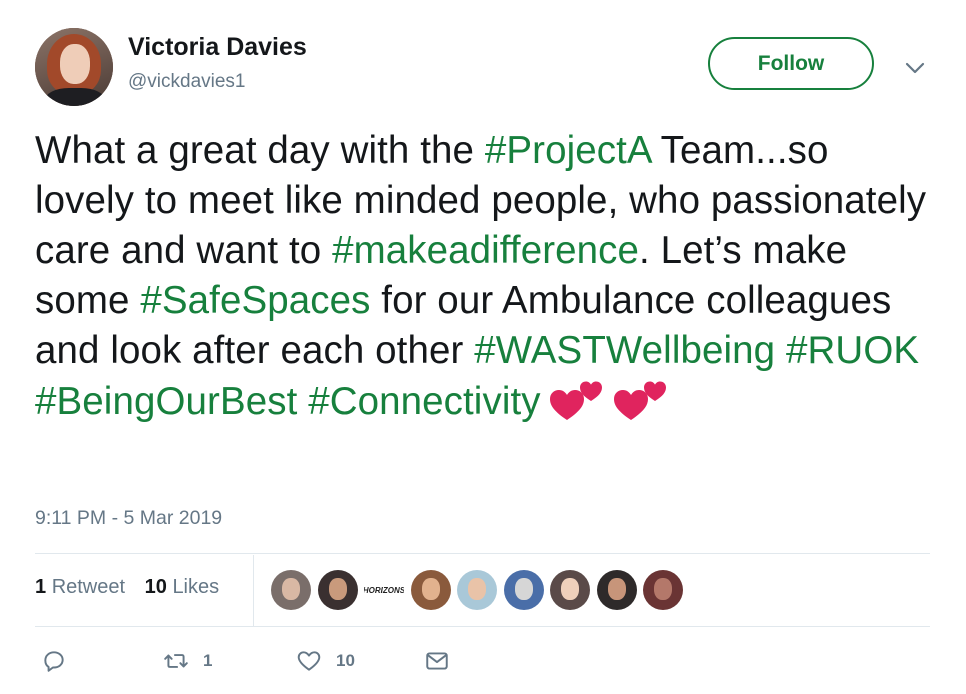 This screenshot has width=966, height=694. What do you see at coordinates (176, 661) in the screenshot?
I see `retweet-icon` at bounding box center [176, 661].